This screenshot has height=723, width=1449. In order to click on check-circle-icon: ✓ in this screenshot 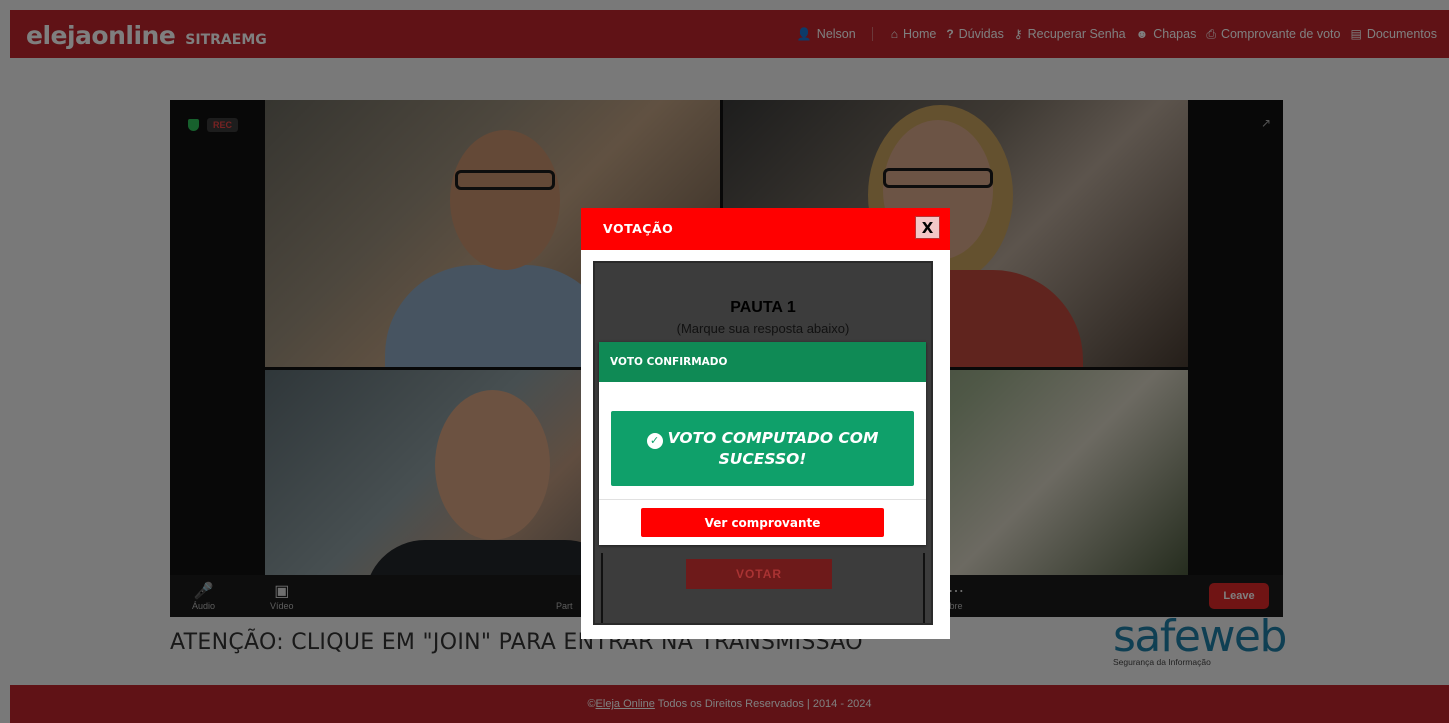, I will do `click(654, 441)`.